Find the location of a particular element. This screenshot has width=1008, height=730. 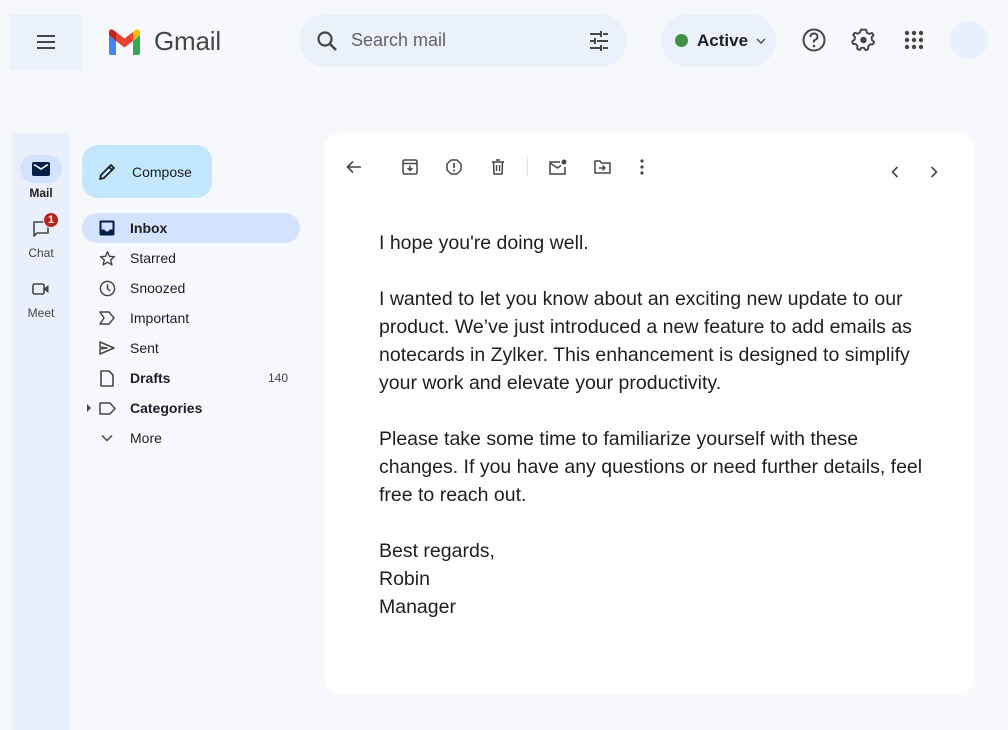

signature-title: Manager is located at coordinates (417, 607).